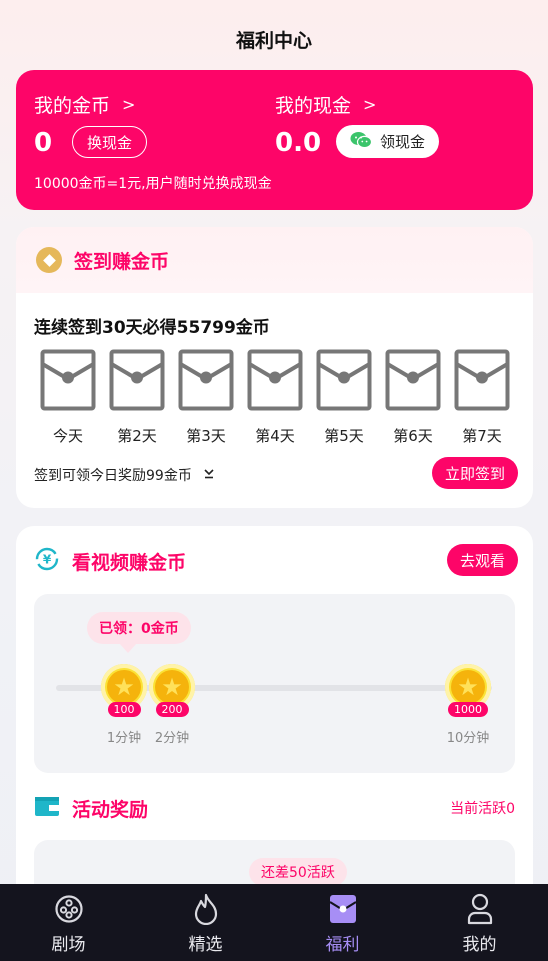 This screenshot has height=961, width=548. I want to click on signin-day: 今天, so click(68, 397).